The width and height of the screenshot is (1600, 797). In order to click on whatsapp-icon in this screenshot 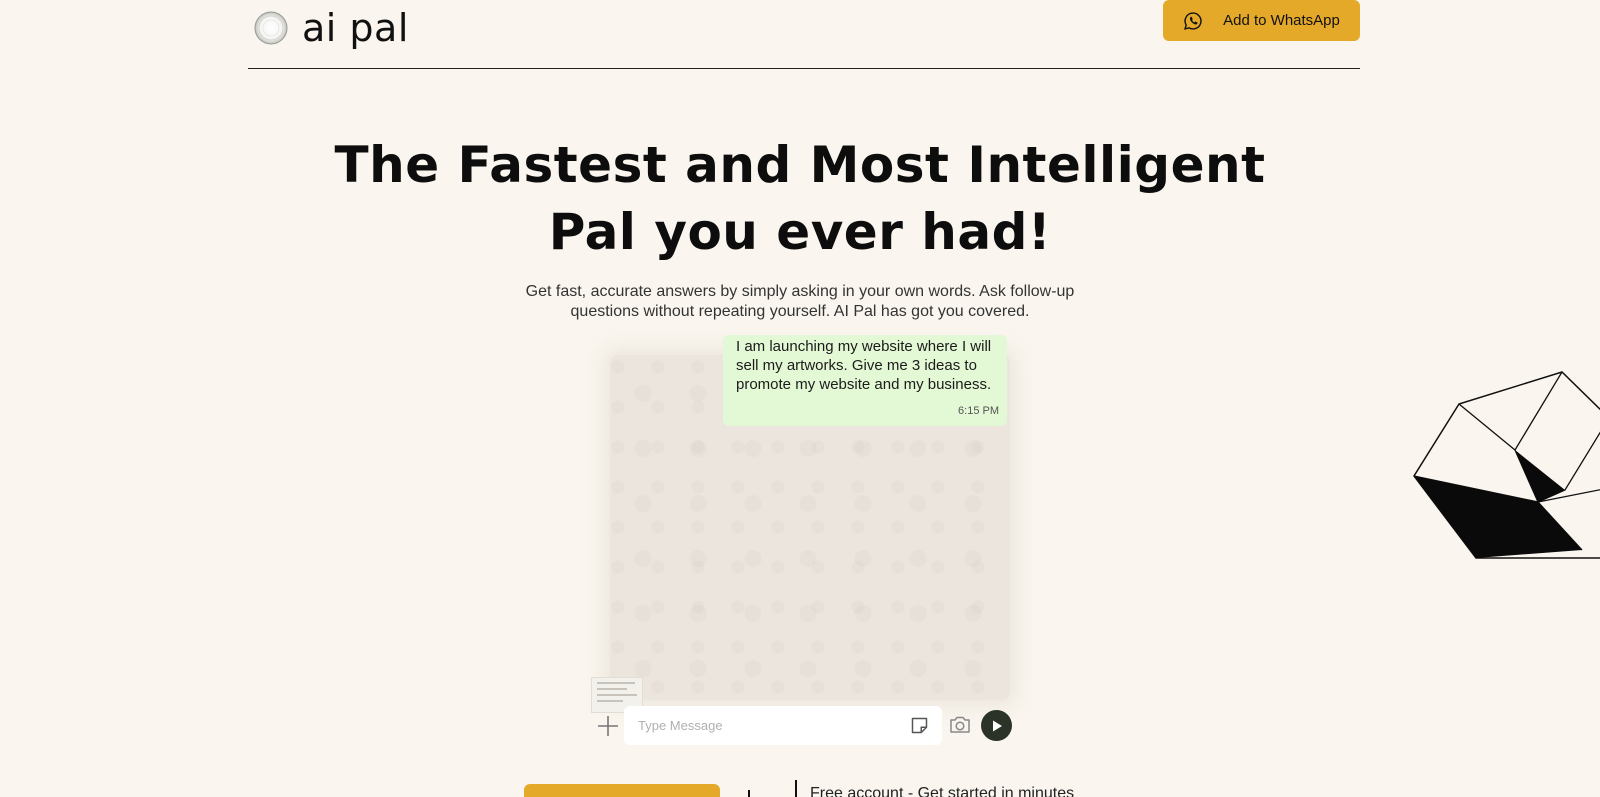, I will do `click(1193, 20)`.